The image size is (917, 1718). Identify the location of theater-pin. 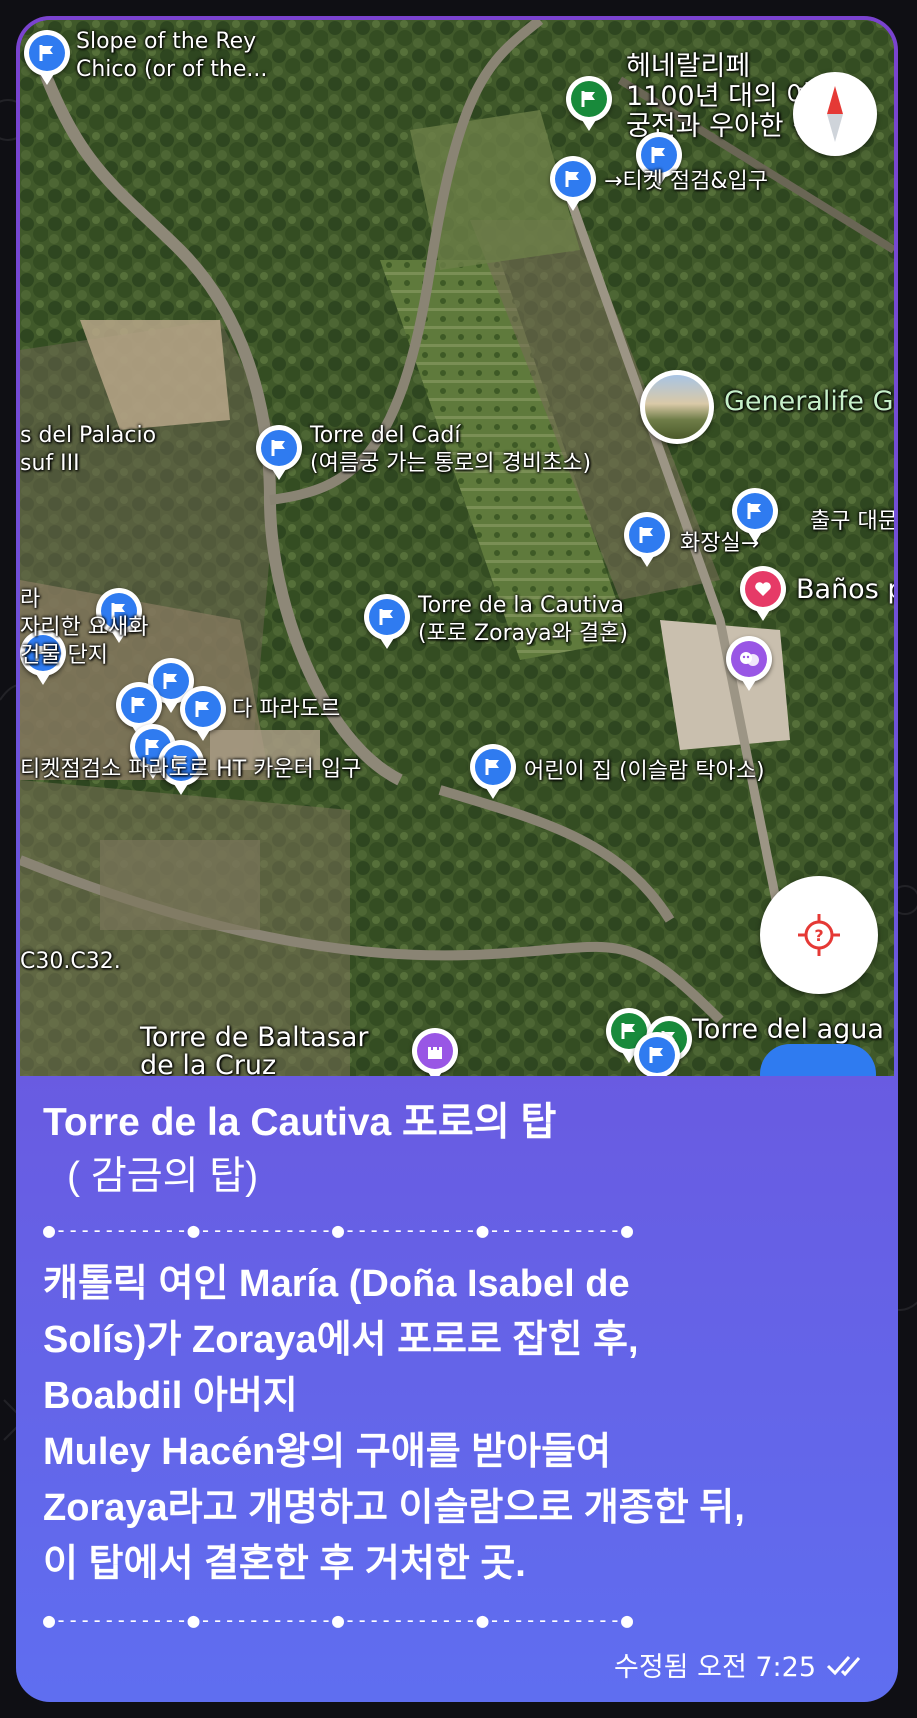
(749, 663).